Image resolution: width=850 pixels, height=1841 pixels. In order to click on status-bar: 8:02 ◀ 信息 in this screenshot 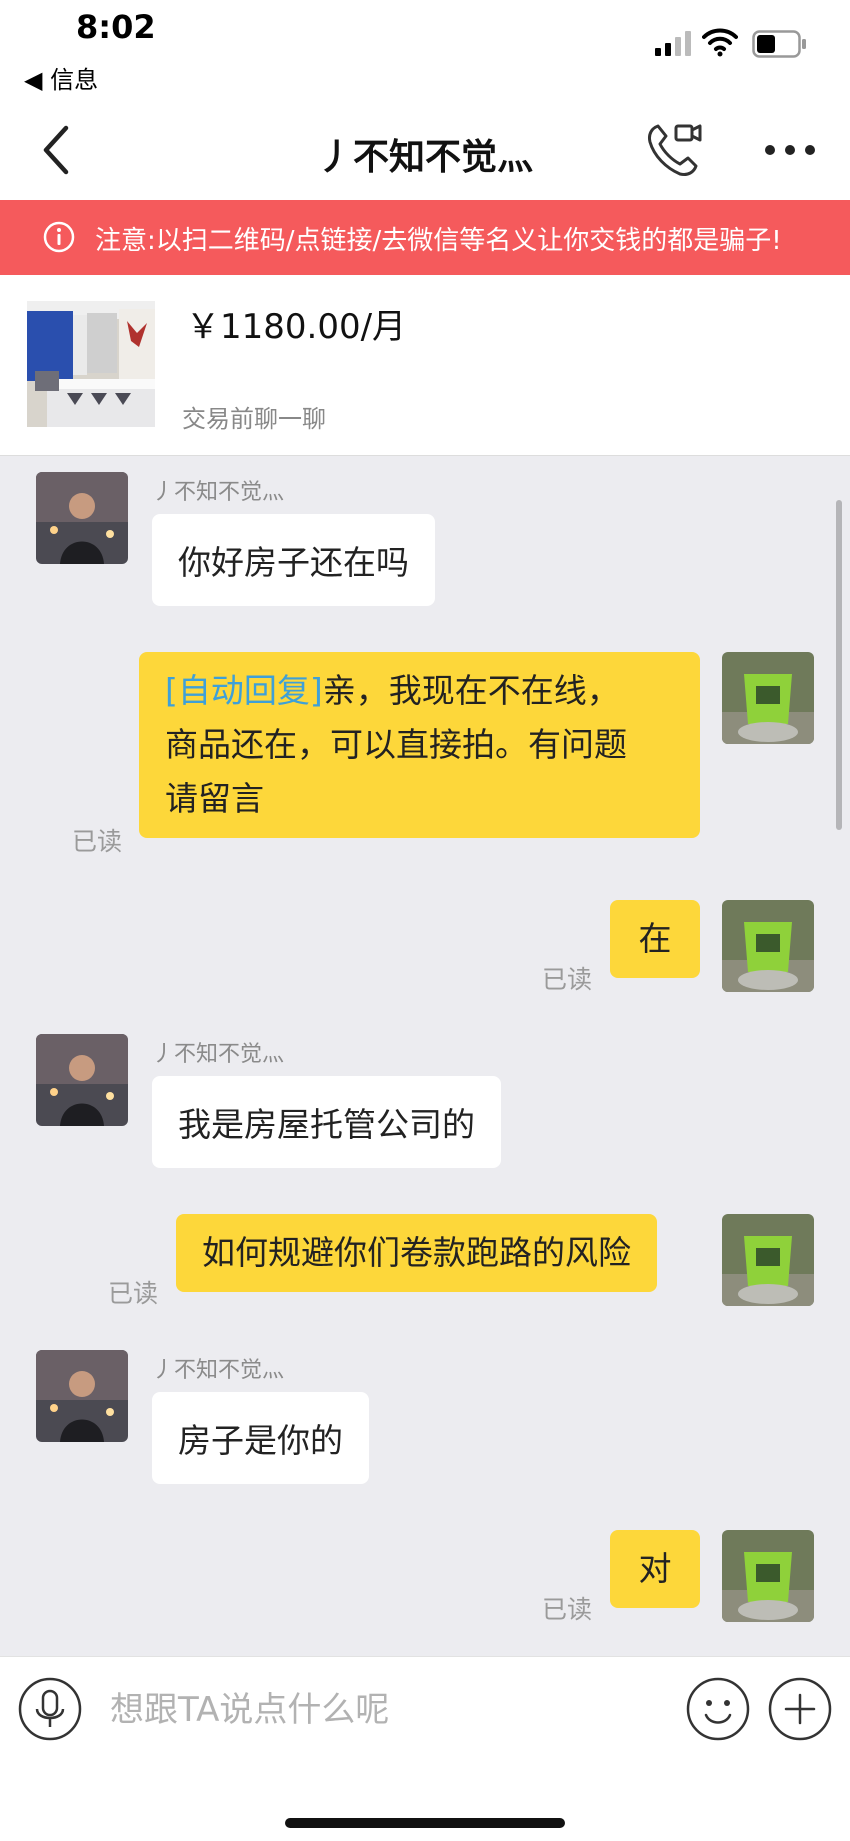, I will do `click(425, 56)`.